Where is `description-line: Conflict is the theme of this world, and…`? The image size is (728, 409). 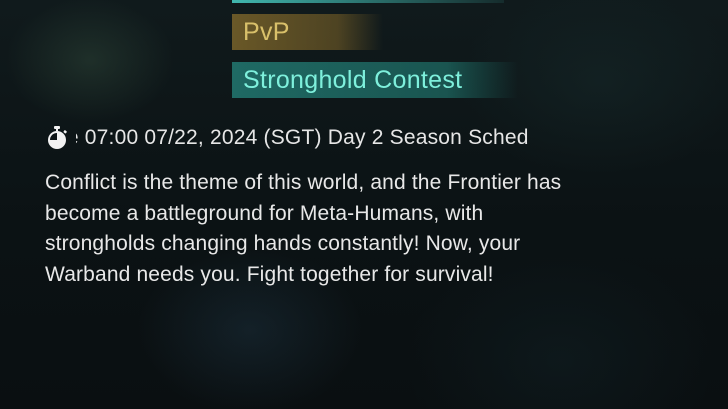
description-line: Conflict is the theme of this world, and… is located at coordinates (303, 182).